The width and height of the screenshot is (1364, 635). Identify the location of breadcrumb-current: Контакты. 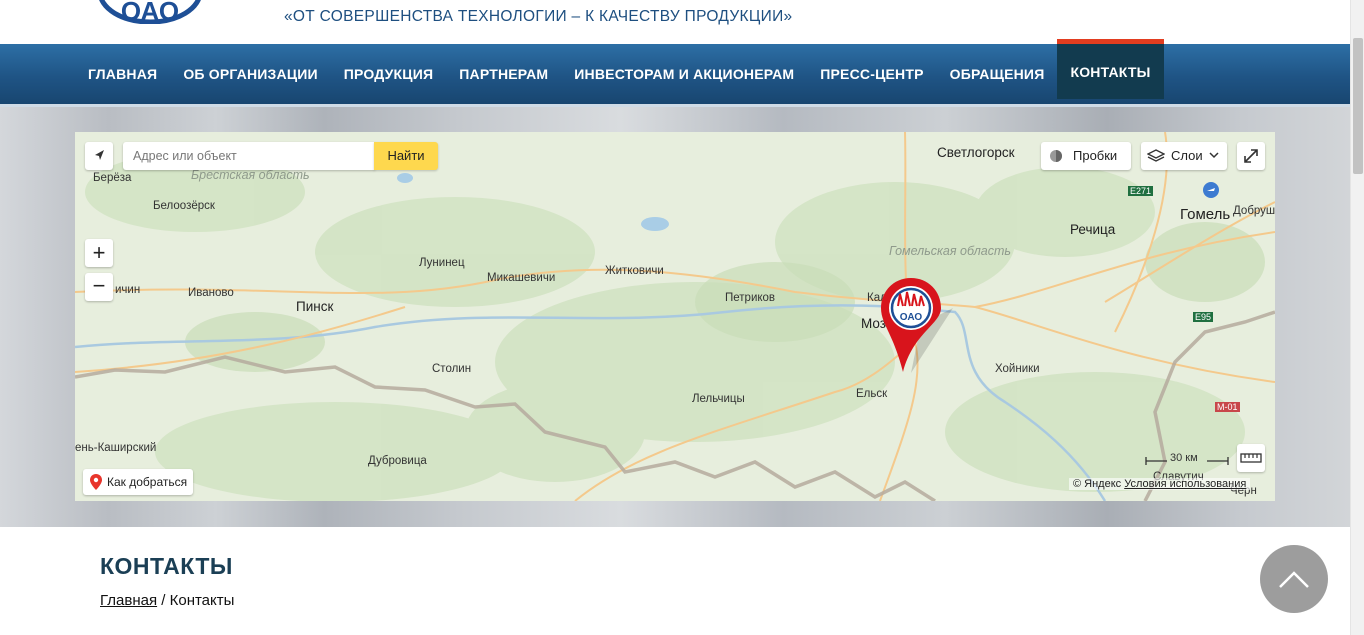
(202, 600).